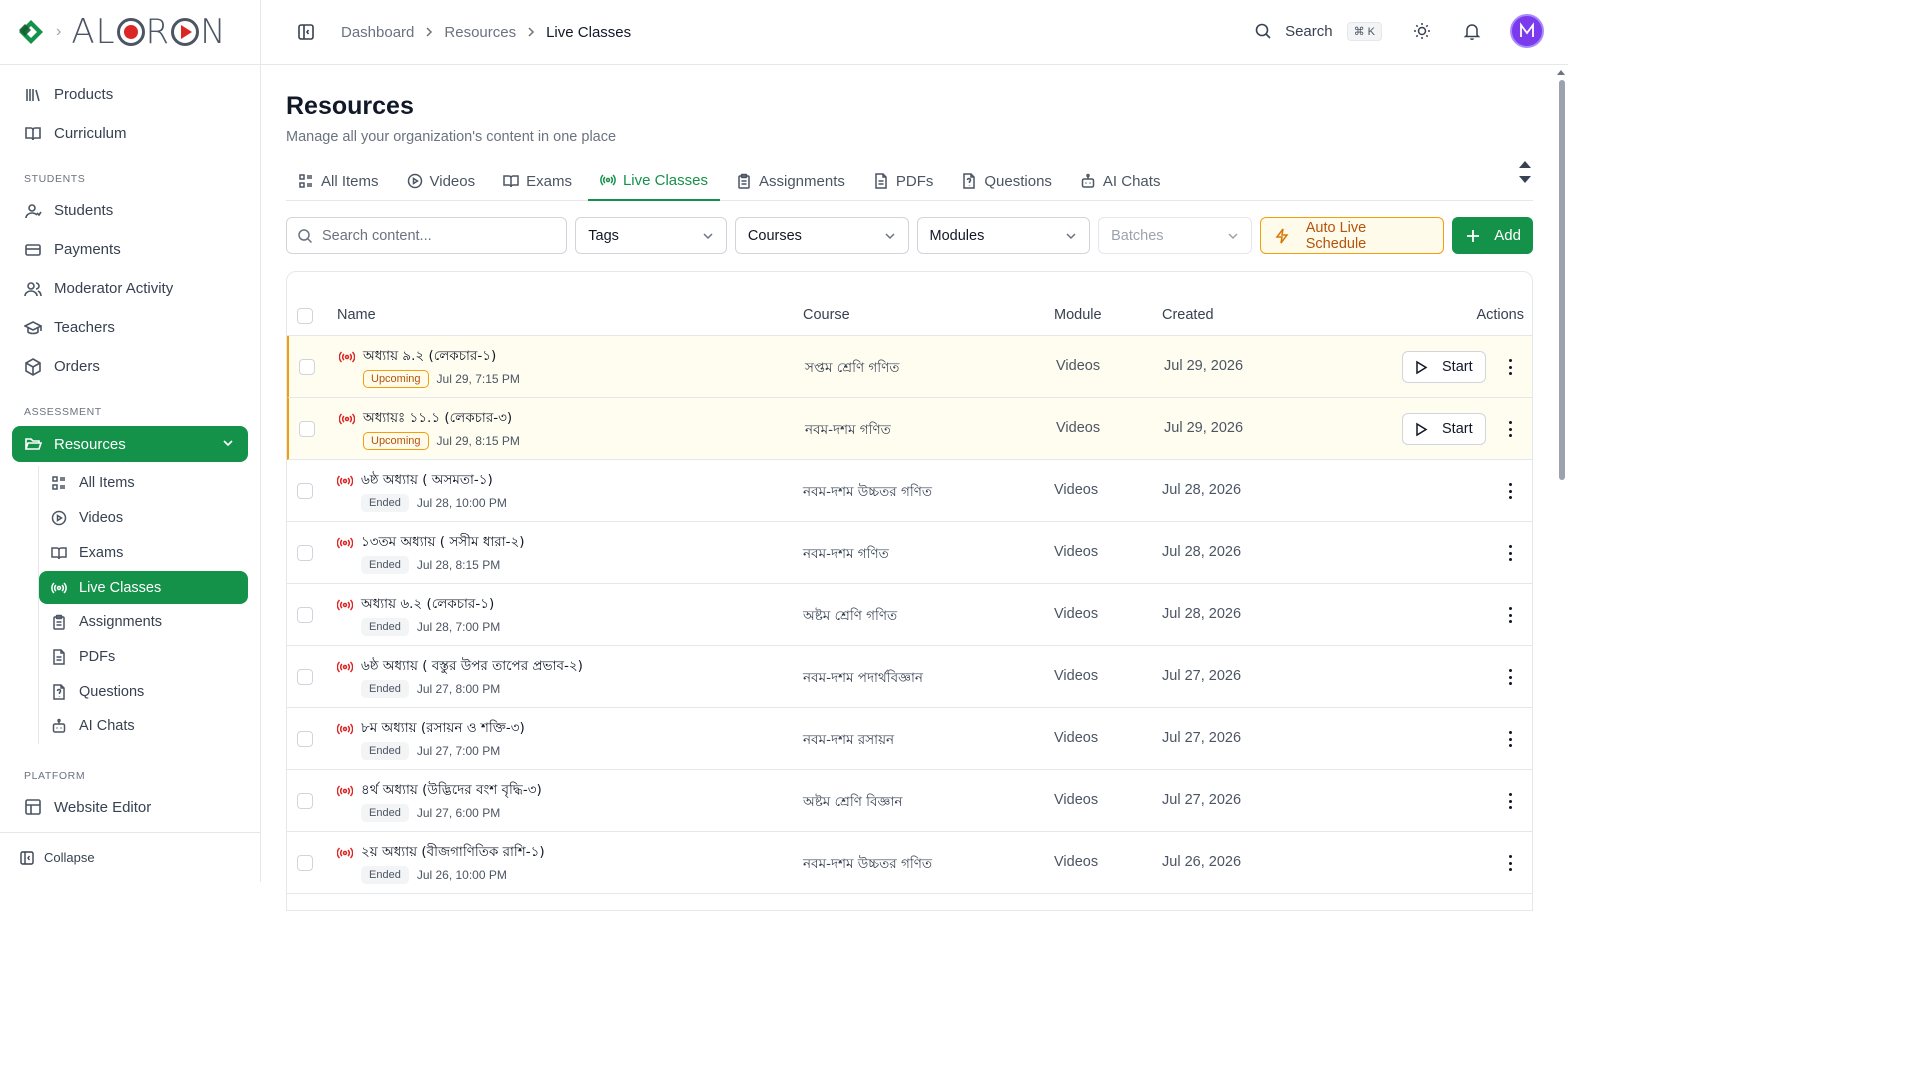 Image resolution: width=1920 pixels, height=1080 pixels. I want to click on sidebar-subitem-videos: Videos, so click(143, 518).